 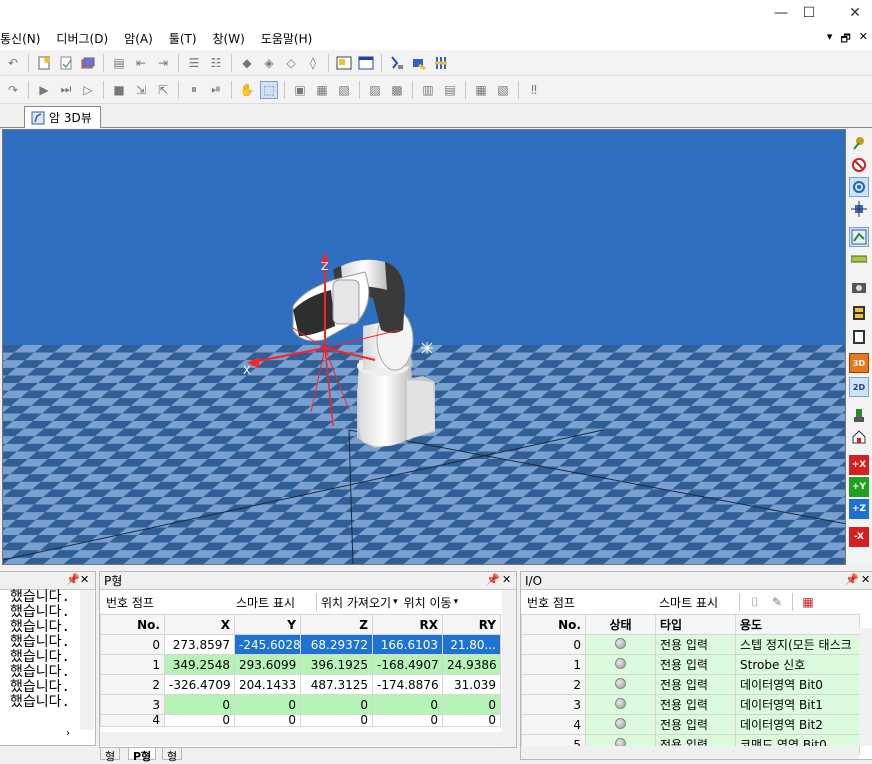 What do you see at coordinates (44, 90) in the screenshot?
I see `run-icon: ▶` at bounding box center [44, 90].